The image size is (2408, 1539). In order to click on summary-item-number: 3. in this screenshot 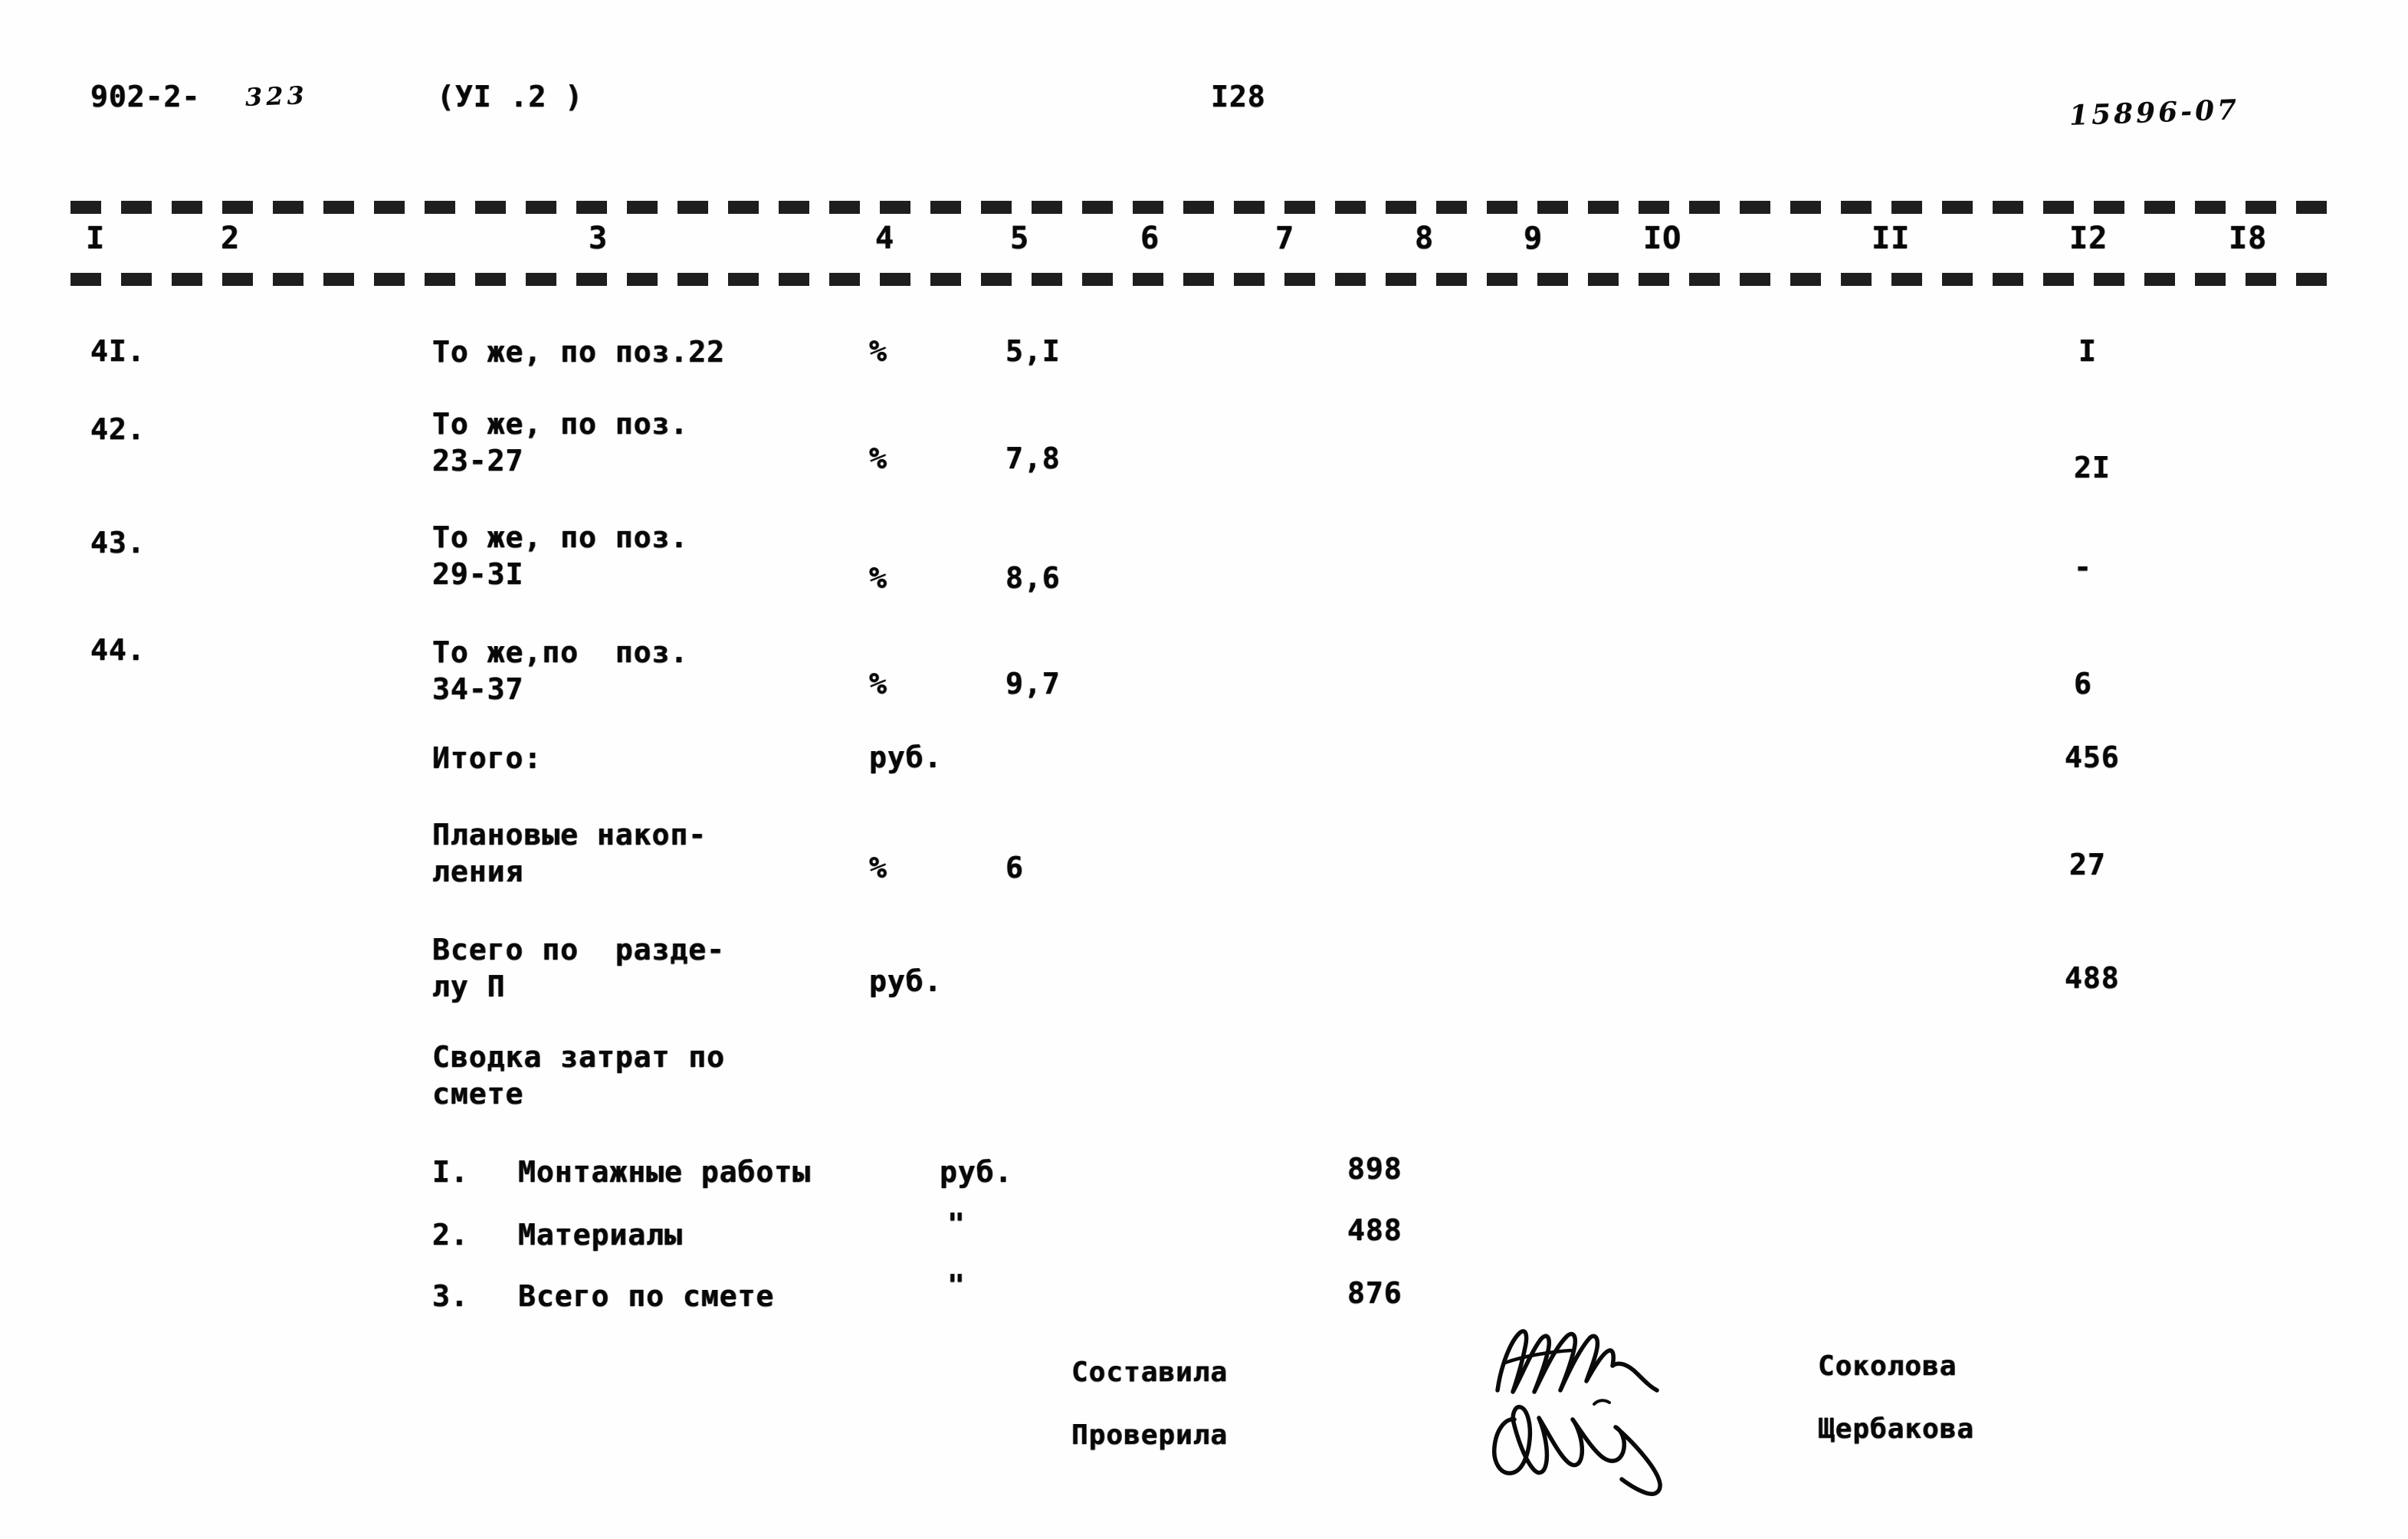, I will do `click(450, 1296)`.